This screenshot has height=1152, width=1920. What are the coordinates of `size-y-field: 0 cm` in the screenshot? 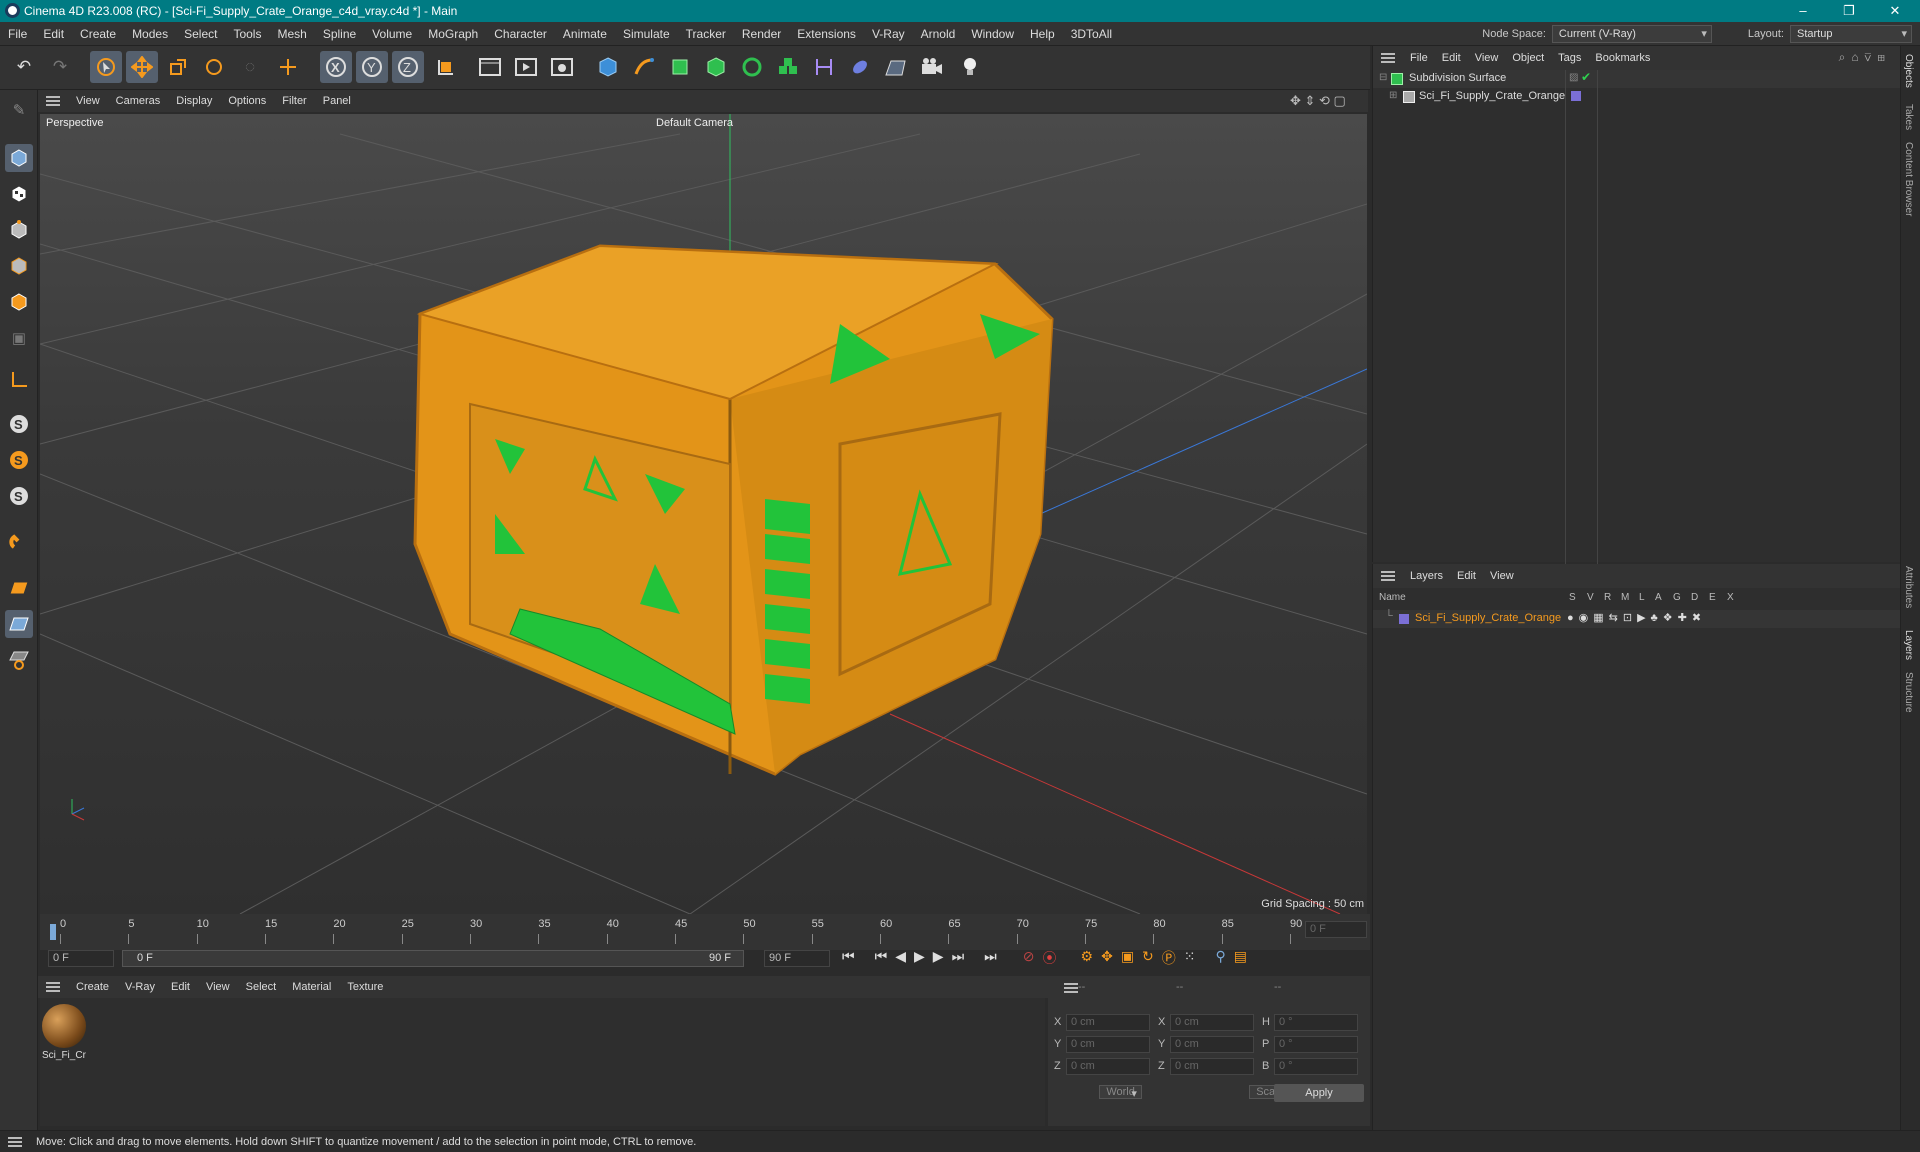 It's located at (1212, 1044).